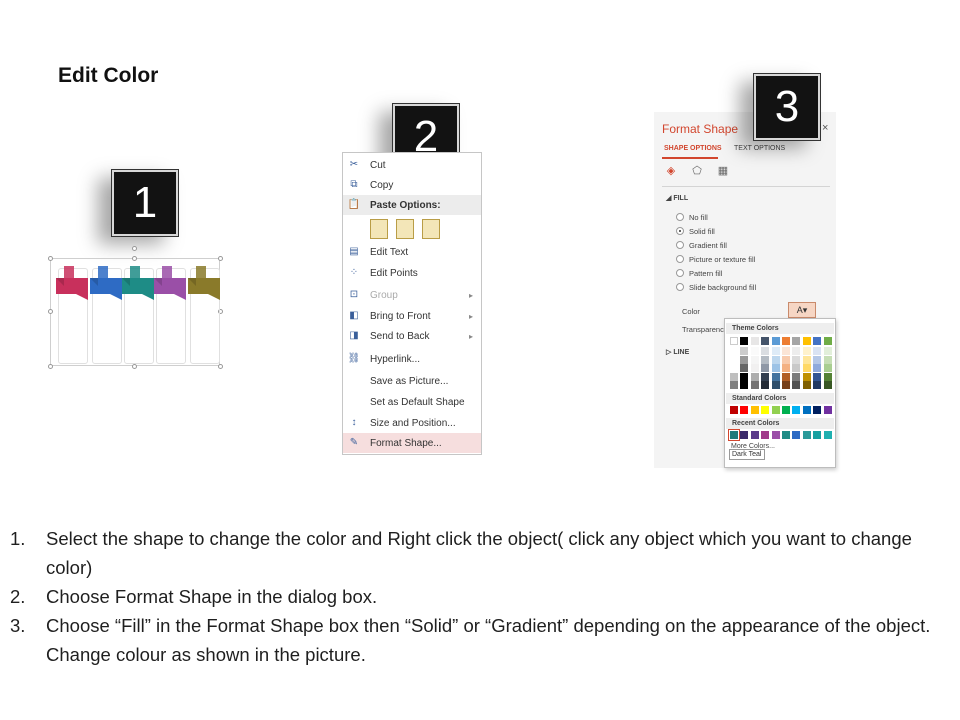  What do you see at coordinates (701, 245) in the screenshot?
I see `fill-option-gradient-fill: Gradient fill` at bounding box center [701, 245].